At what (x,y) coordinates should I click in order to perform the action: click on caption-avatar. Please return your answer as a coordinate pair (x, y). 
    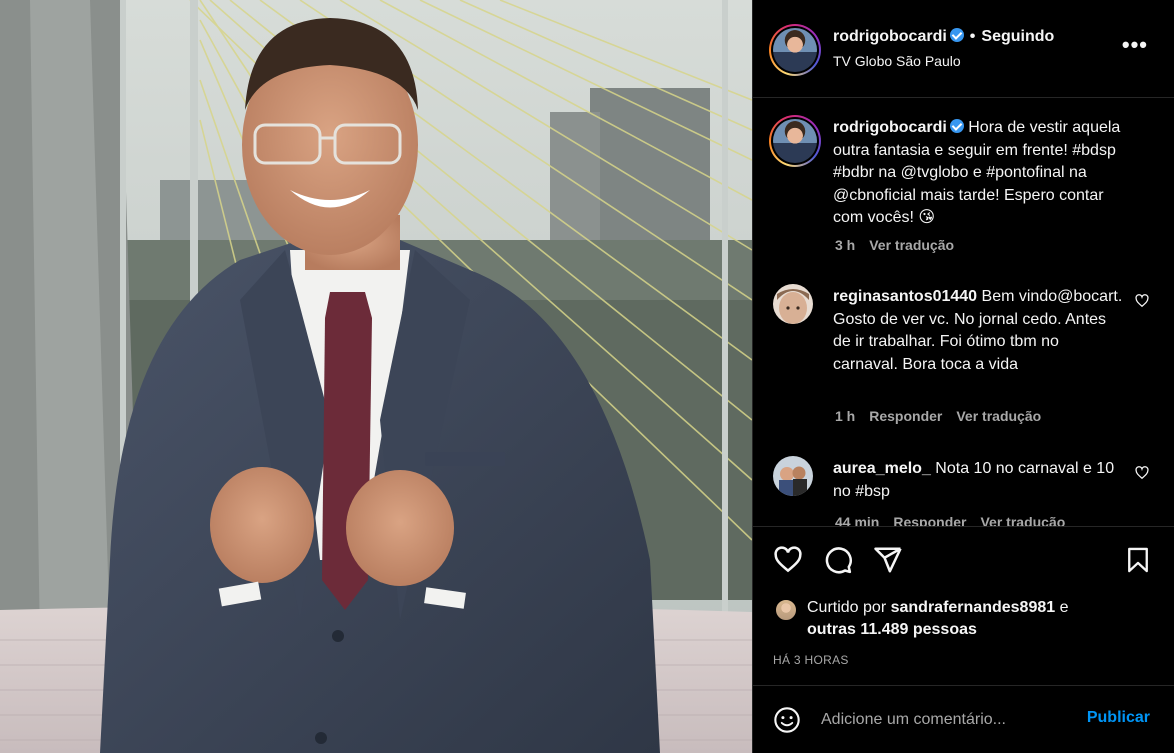
    Looking at the image, I should click on (795, 141).